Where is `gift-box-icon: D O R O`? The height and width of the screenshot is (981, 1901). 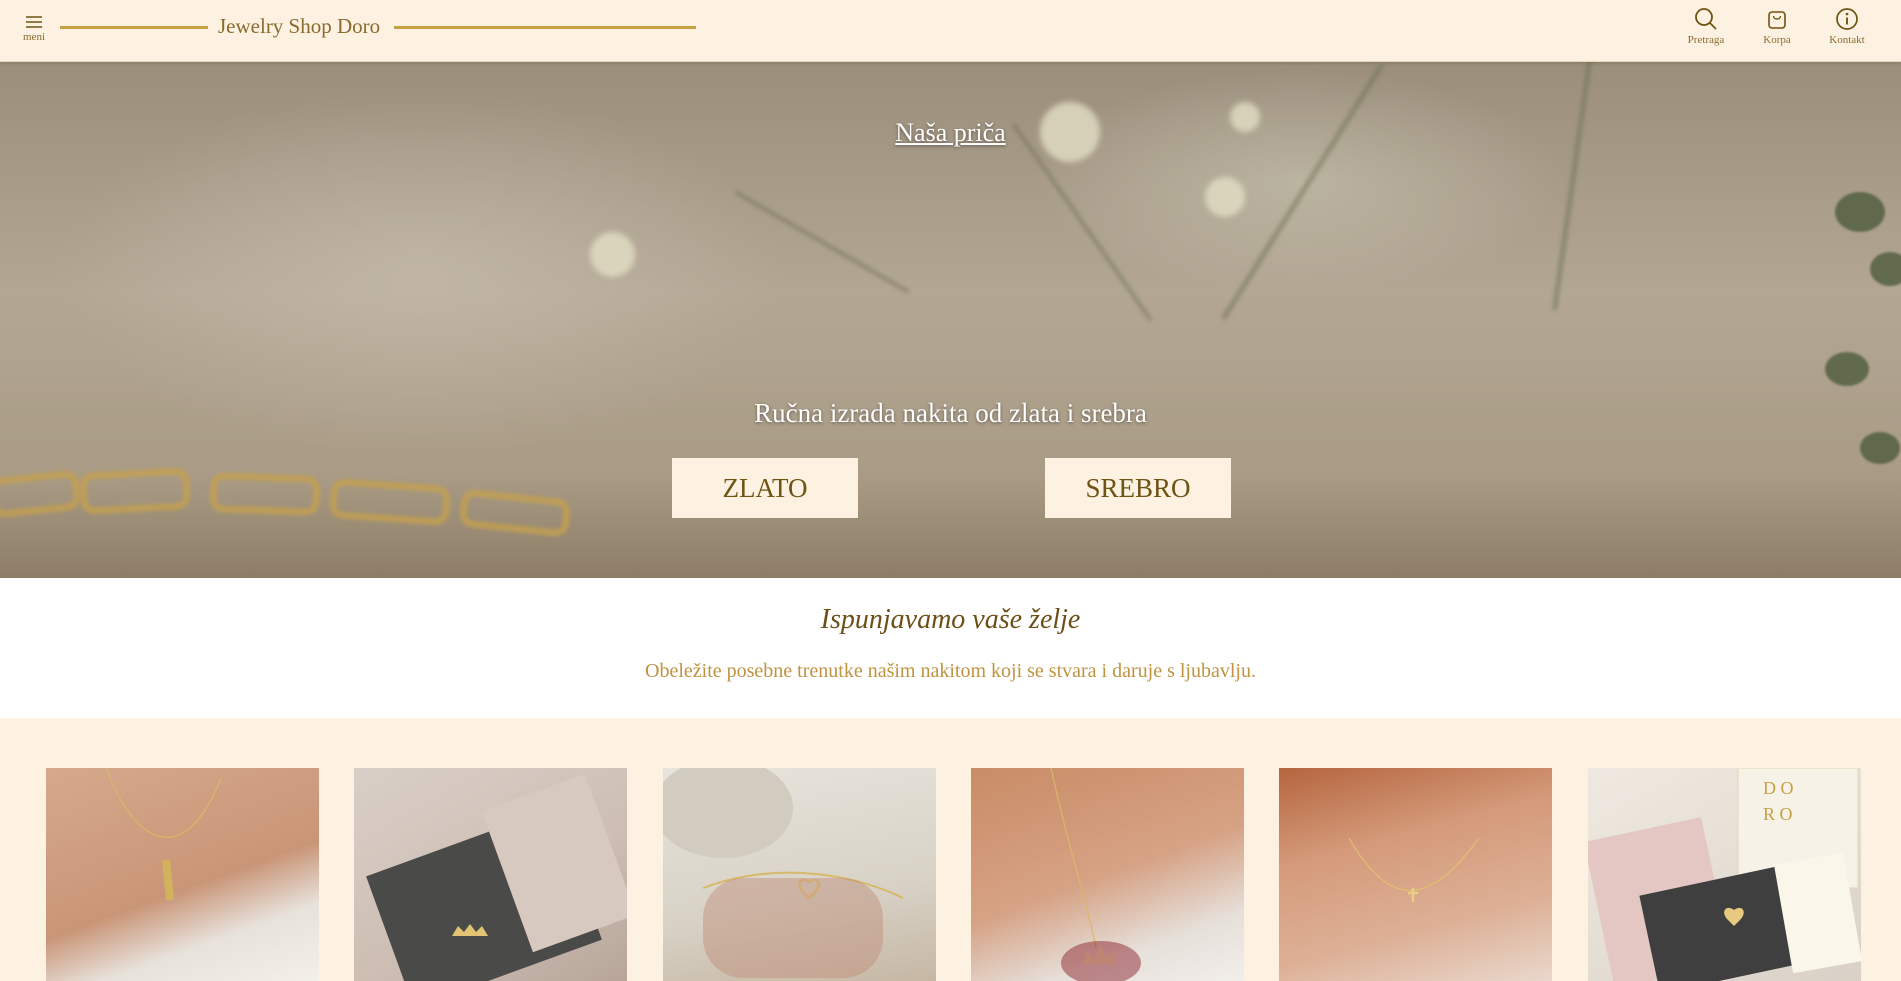
gift-box-icon: D O R O is located at coordinates (1724, 874).